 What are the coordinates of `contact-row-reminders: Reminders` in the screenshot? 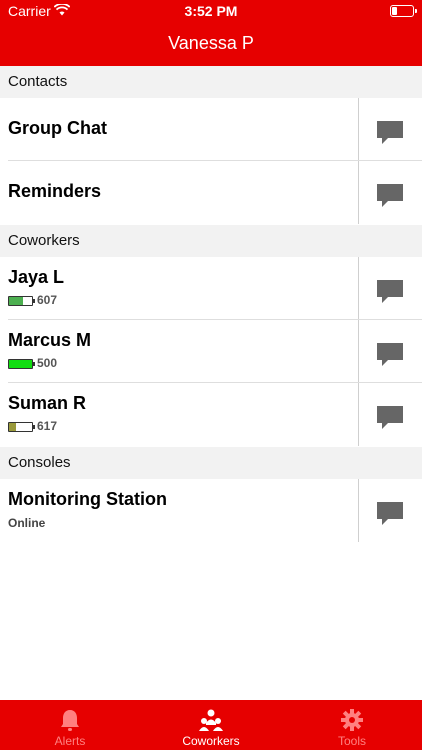 It's located at (211, 192).